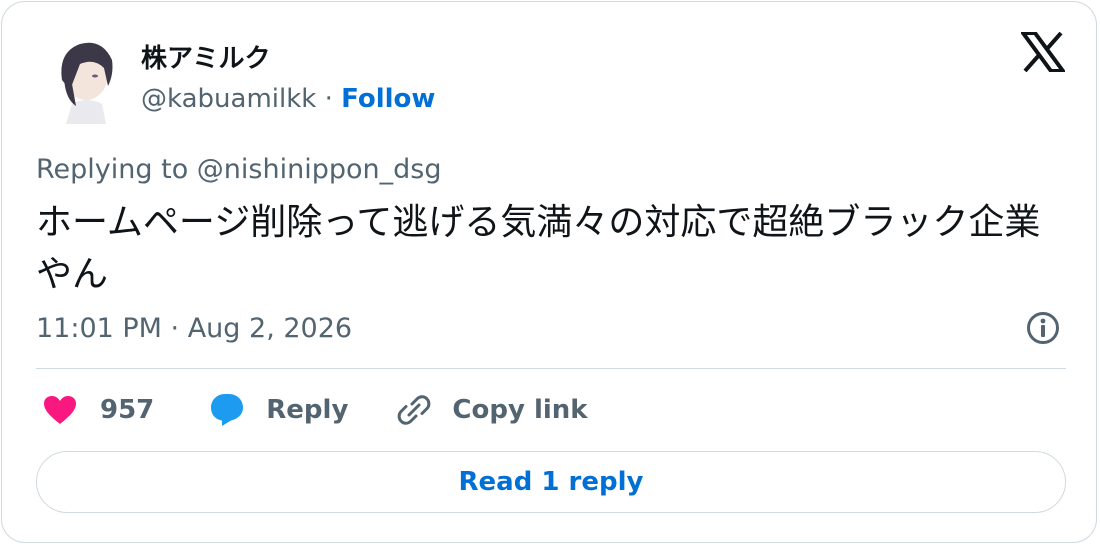 This screenshot has width=1100, height=546. What do you see at coordinates (98, 410) in the screenshot?
I see `like-button: 957` at bounding box center [98, 410].